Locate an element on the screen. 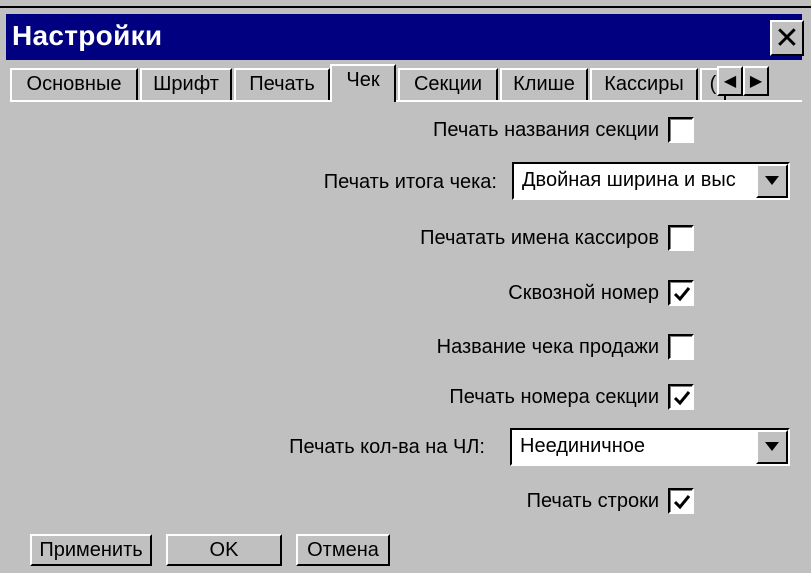 Image resolution: width=811 pixels, height=573 pixels. sale-receipt-name-checkbox is located at coordinates (681, 347).